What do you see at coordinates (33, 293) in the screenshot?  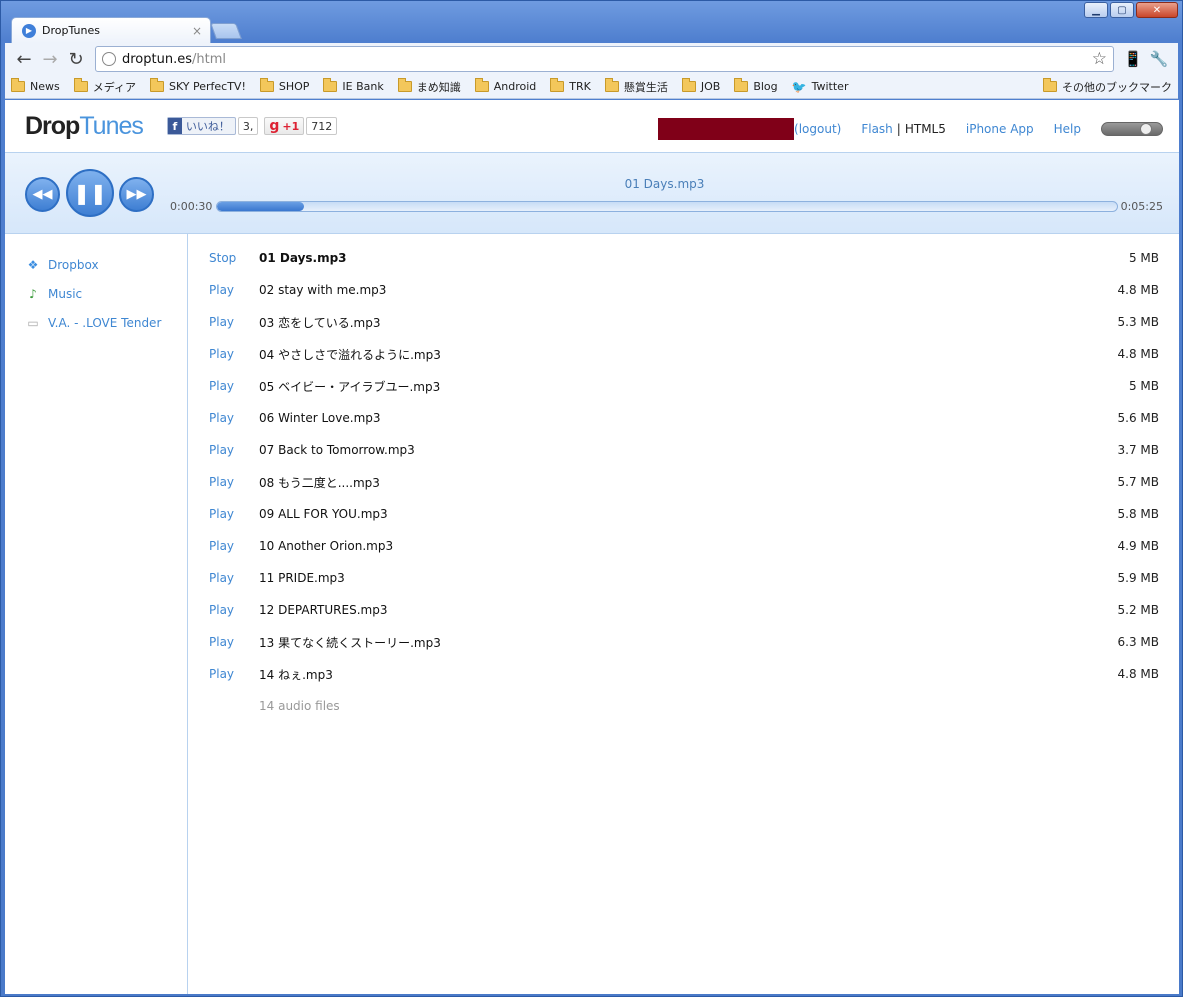 I see `music-icon: ♪` at bounding box center [33, 293].